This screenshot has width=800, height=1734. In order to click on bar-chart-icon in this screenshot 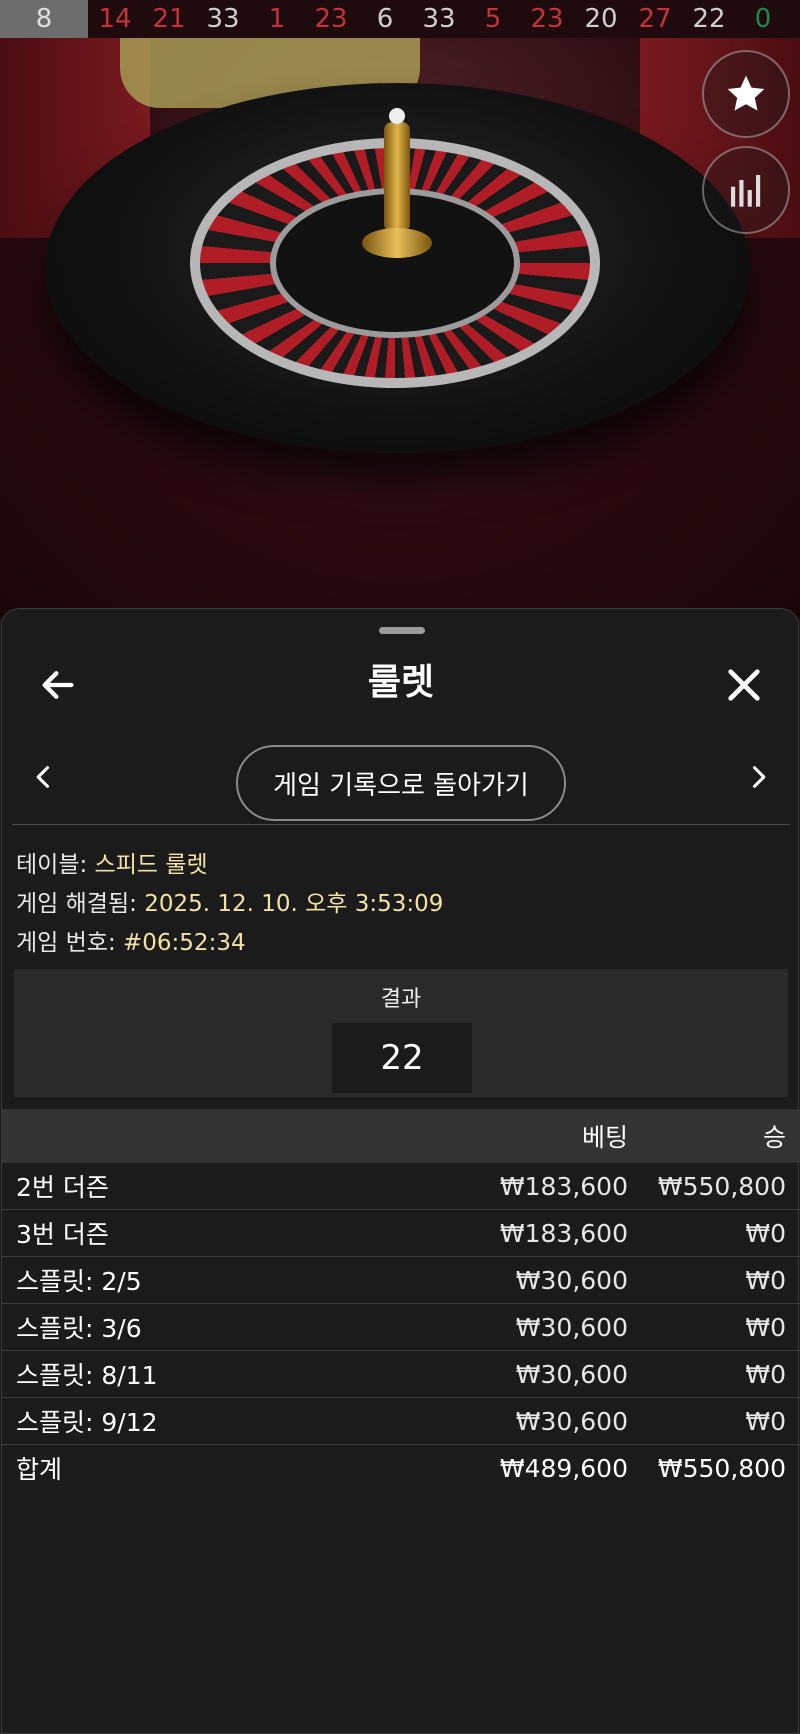, I will do `click(746, 191)`.